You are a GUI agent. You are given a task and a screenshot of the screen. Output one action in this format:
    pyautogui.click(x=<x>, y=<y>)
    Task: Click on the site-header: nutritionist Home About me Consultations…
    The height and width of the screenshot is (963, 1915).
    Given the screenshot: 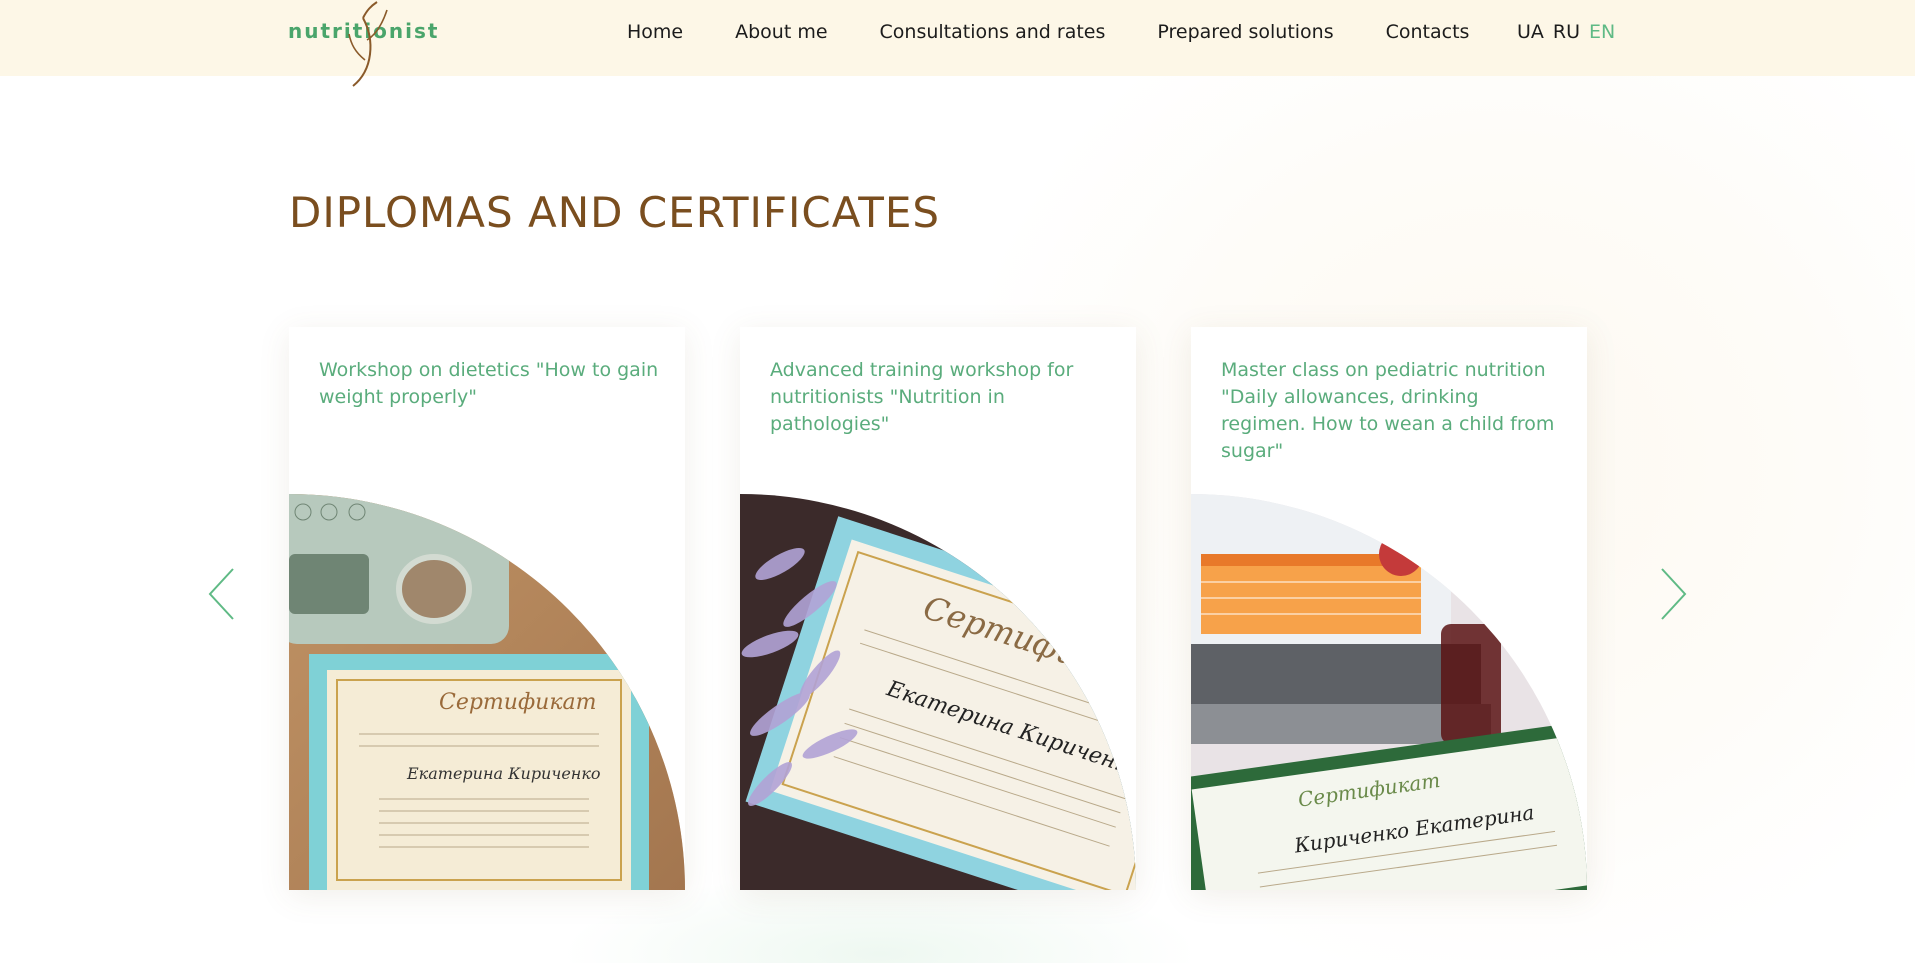 What is the action you would take?
    pyautogui.click(x=957, y=43)
    